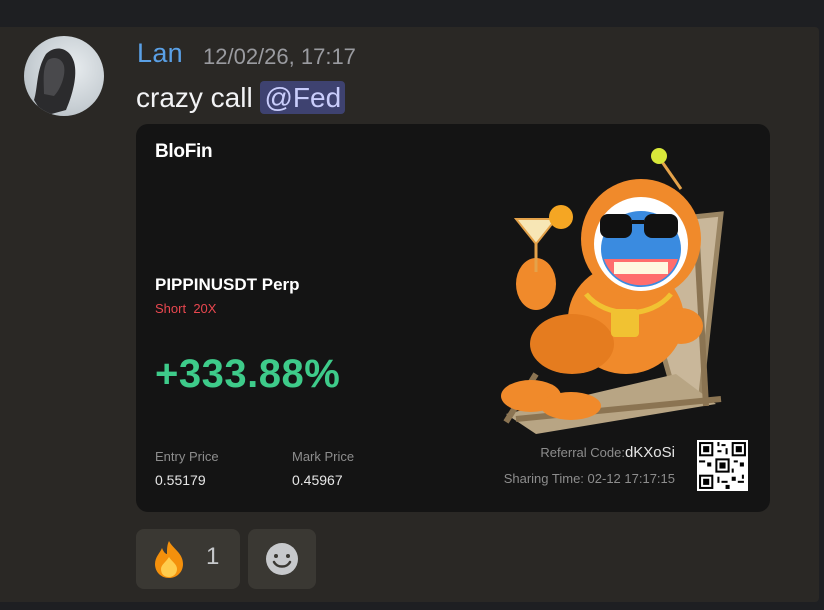  I want to click on reaction-fire: 1, so click(188, 559).